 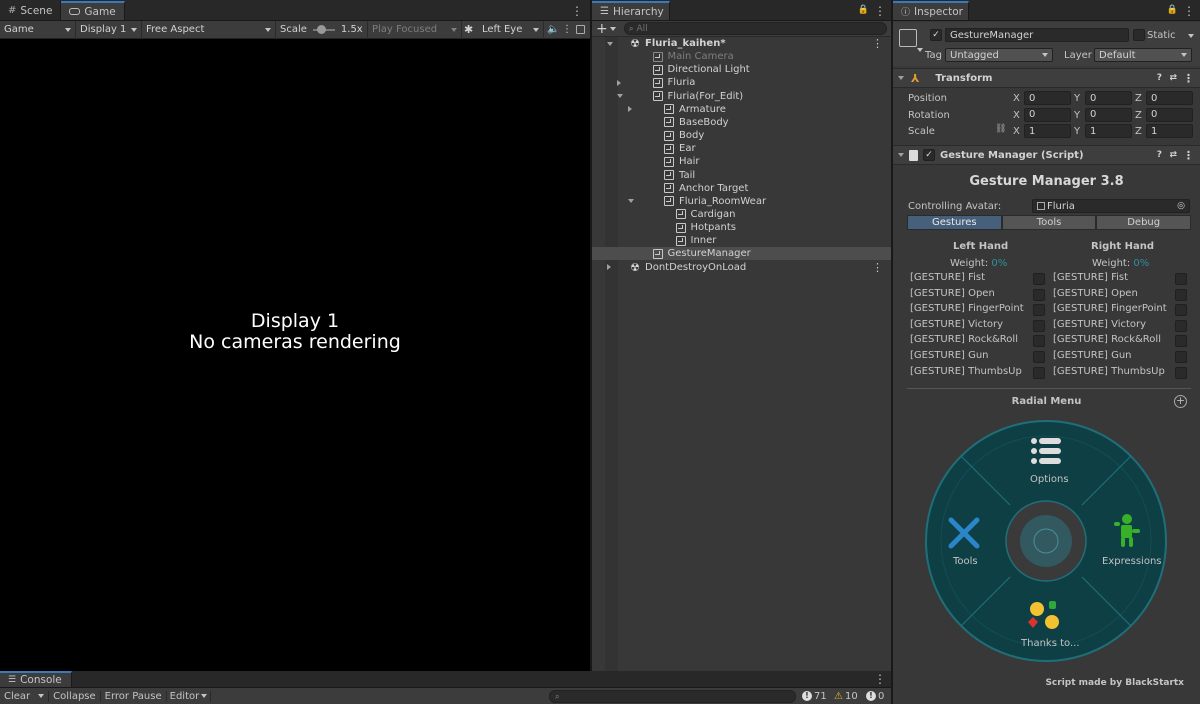 What do you see at coordinates (846, 696) in the screenshot?
I see `warning-count-toggle: ⚠ 10` at bounding box center [846, 696].